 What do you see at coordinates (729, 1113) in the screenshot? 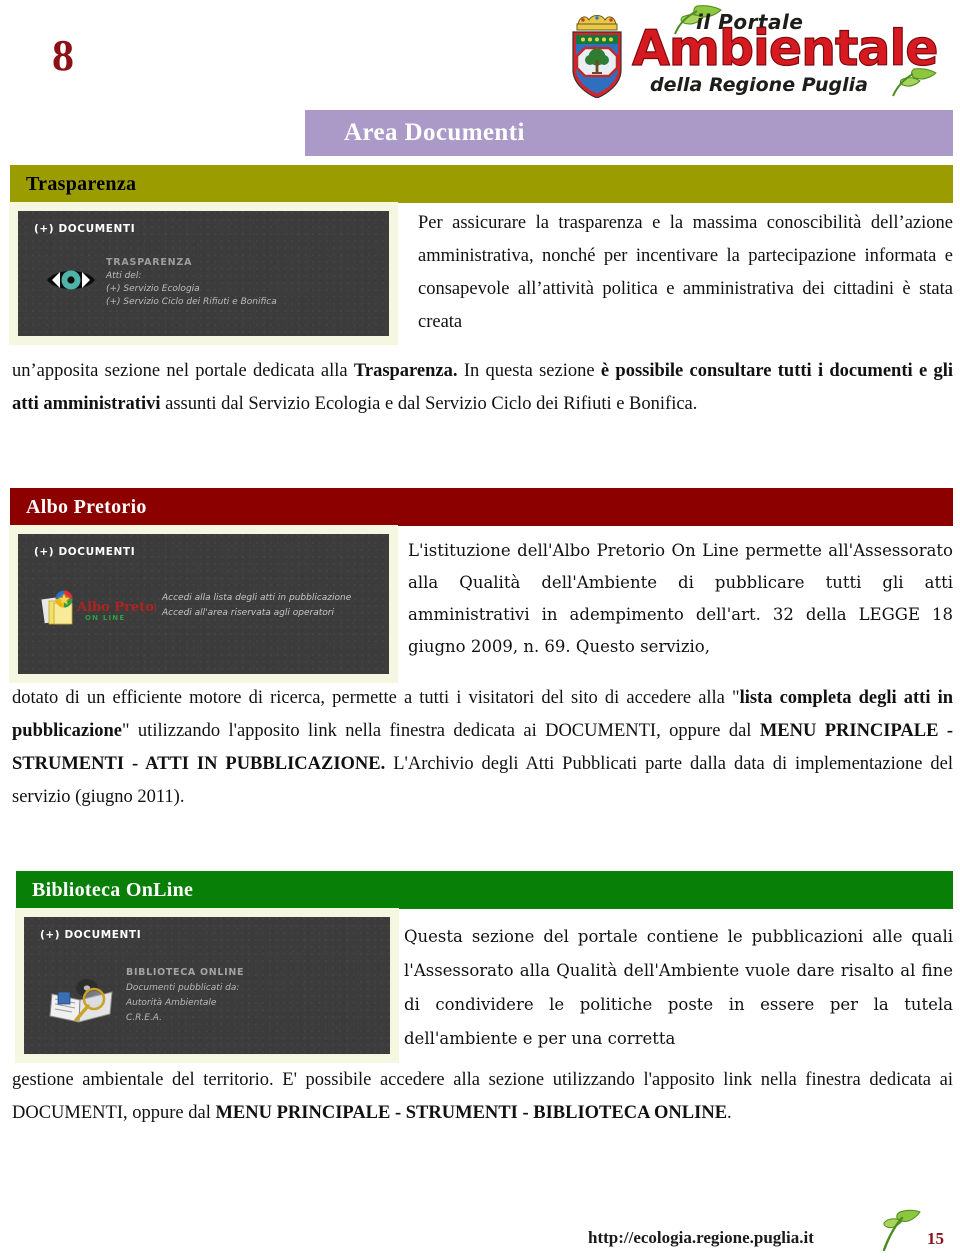
I see `text-run: .` at bounding box center [729, 1113].